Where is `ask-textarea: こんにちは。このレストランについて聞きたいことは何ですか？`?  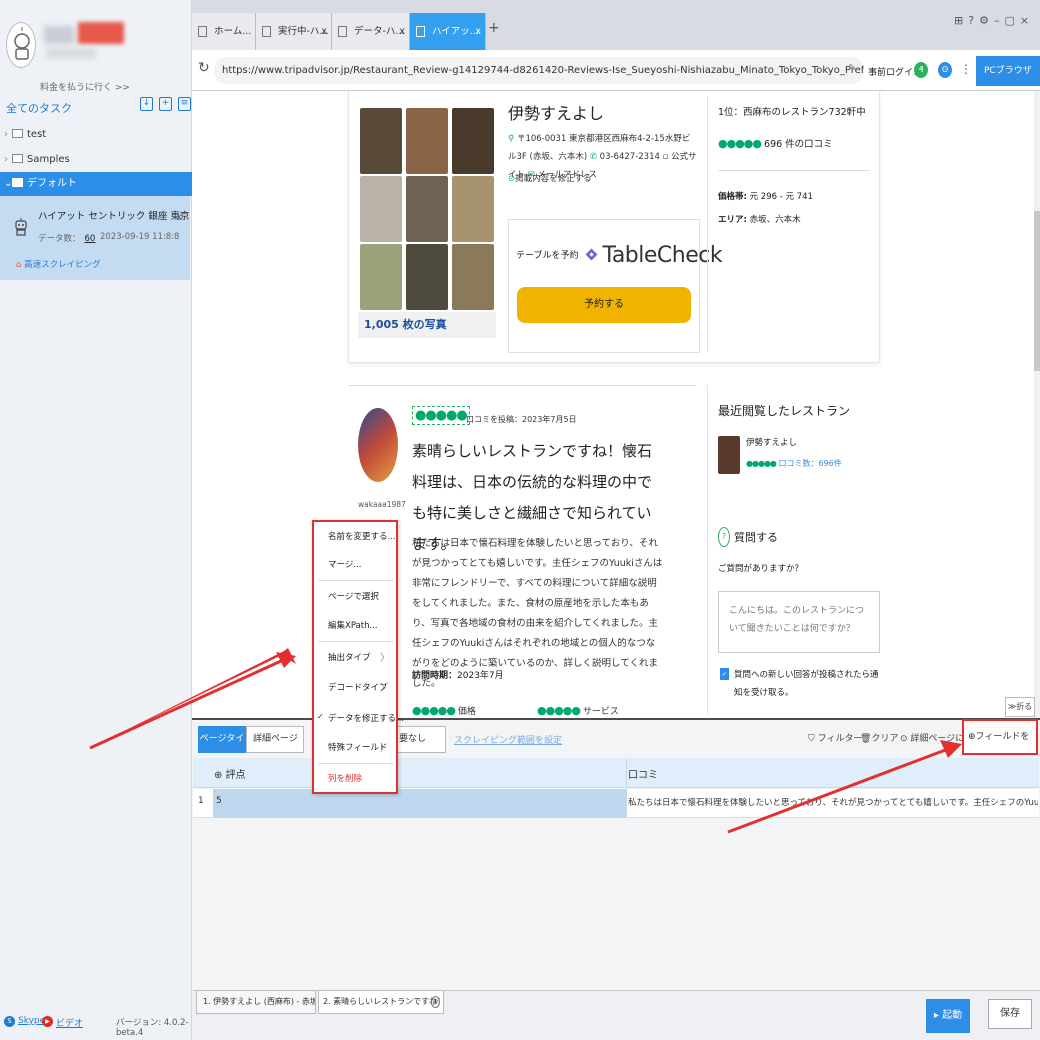
ask-textarea: こんにちは。このレストランについて聞きたいことは何ですか？ is located at coordinates (799, 622).